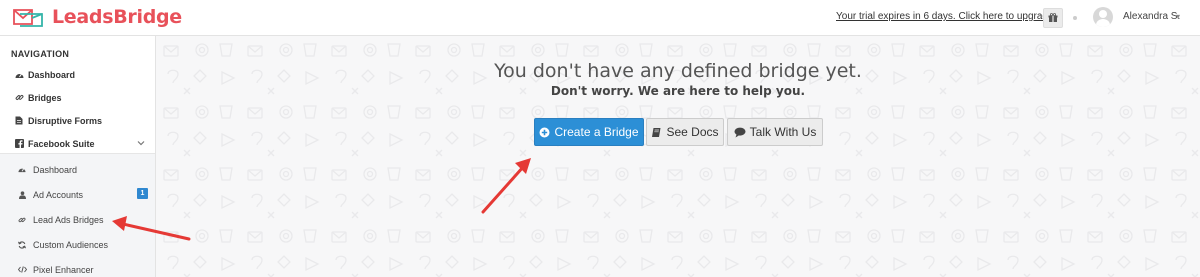  I want to click on submenu-item-label: Dashboard, so click(55, 169).